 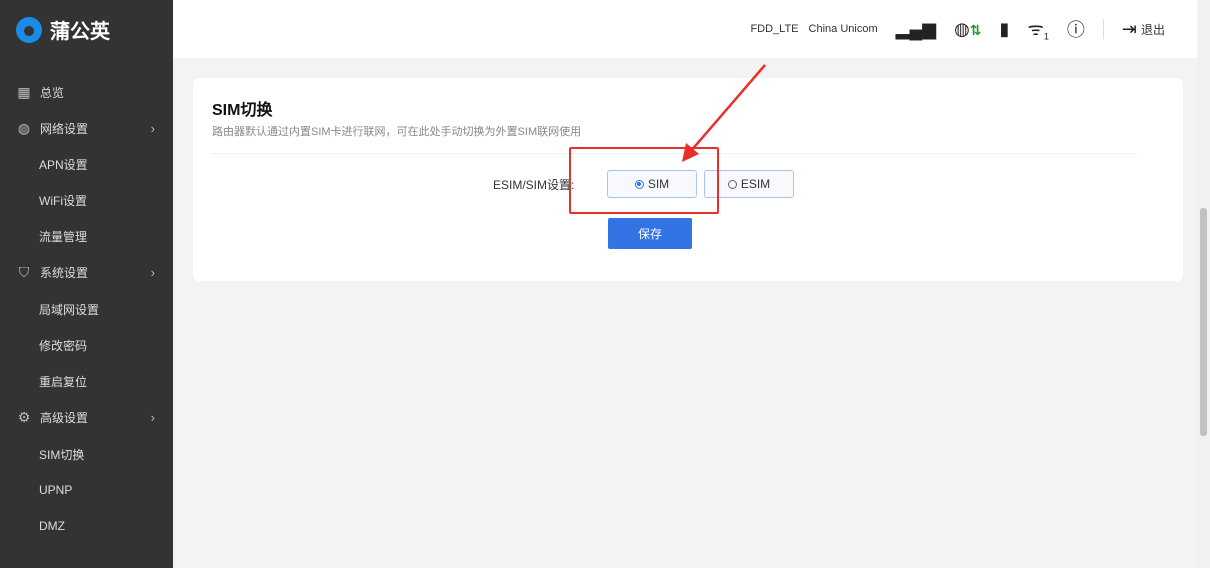 I want to click on annotation-arrow, so click(x=724, y=113).